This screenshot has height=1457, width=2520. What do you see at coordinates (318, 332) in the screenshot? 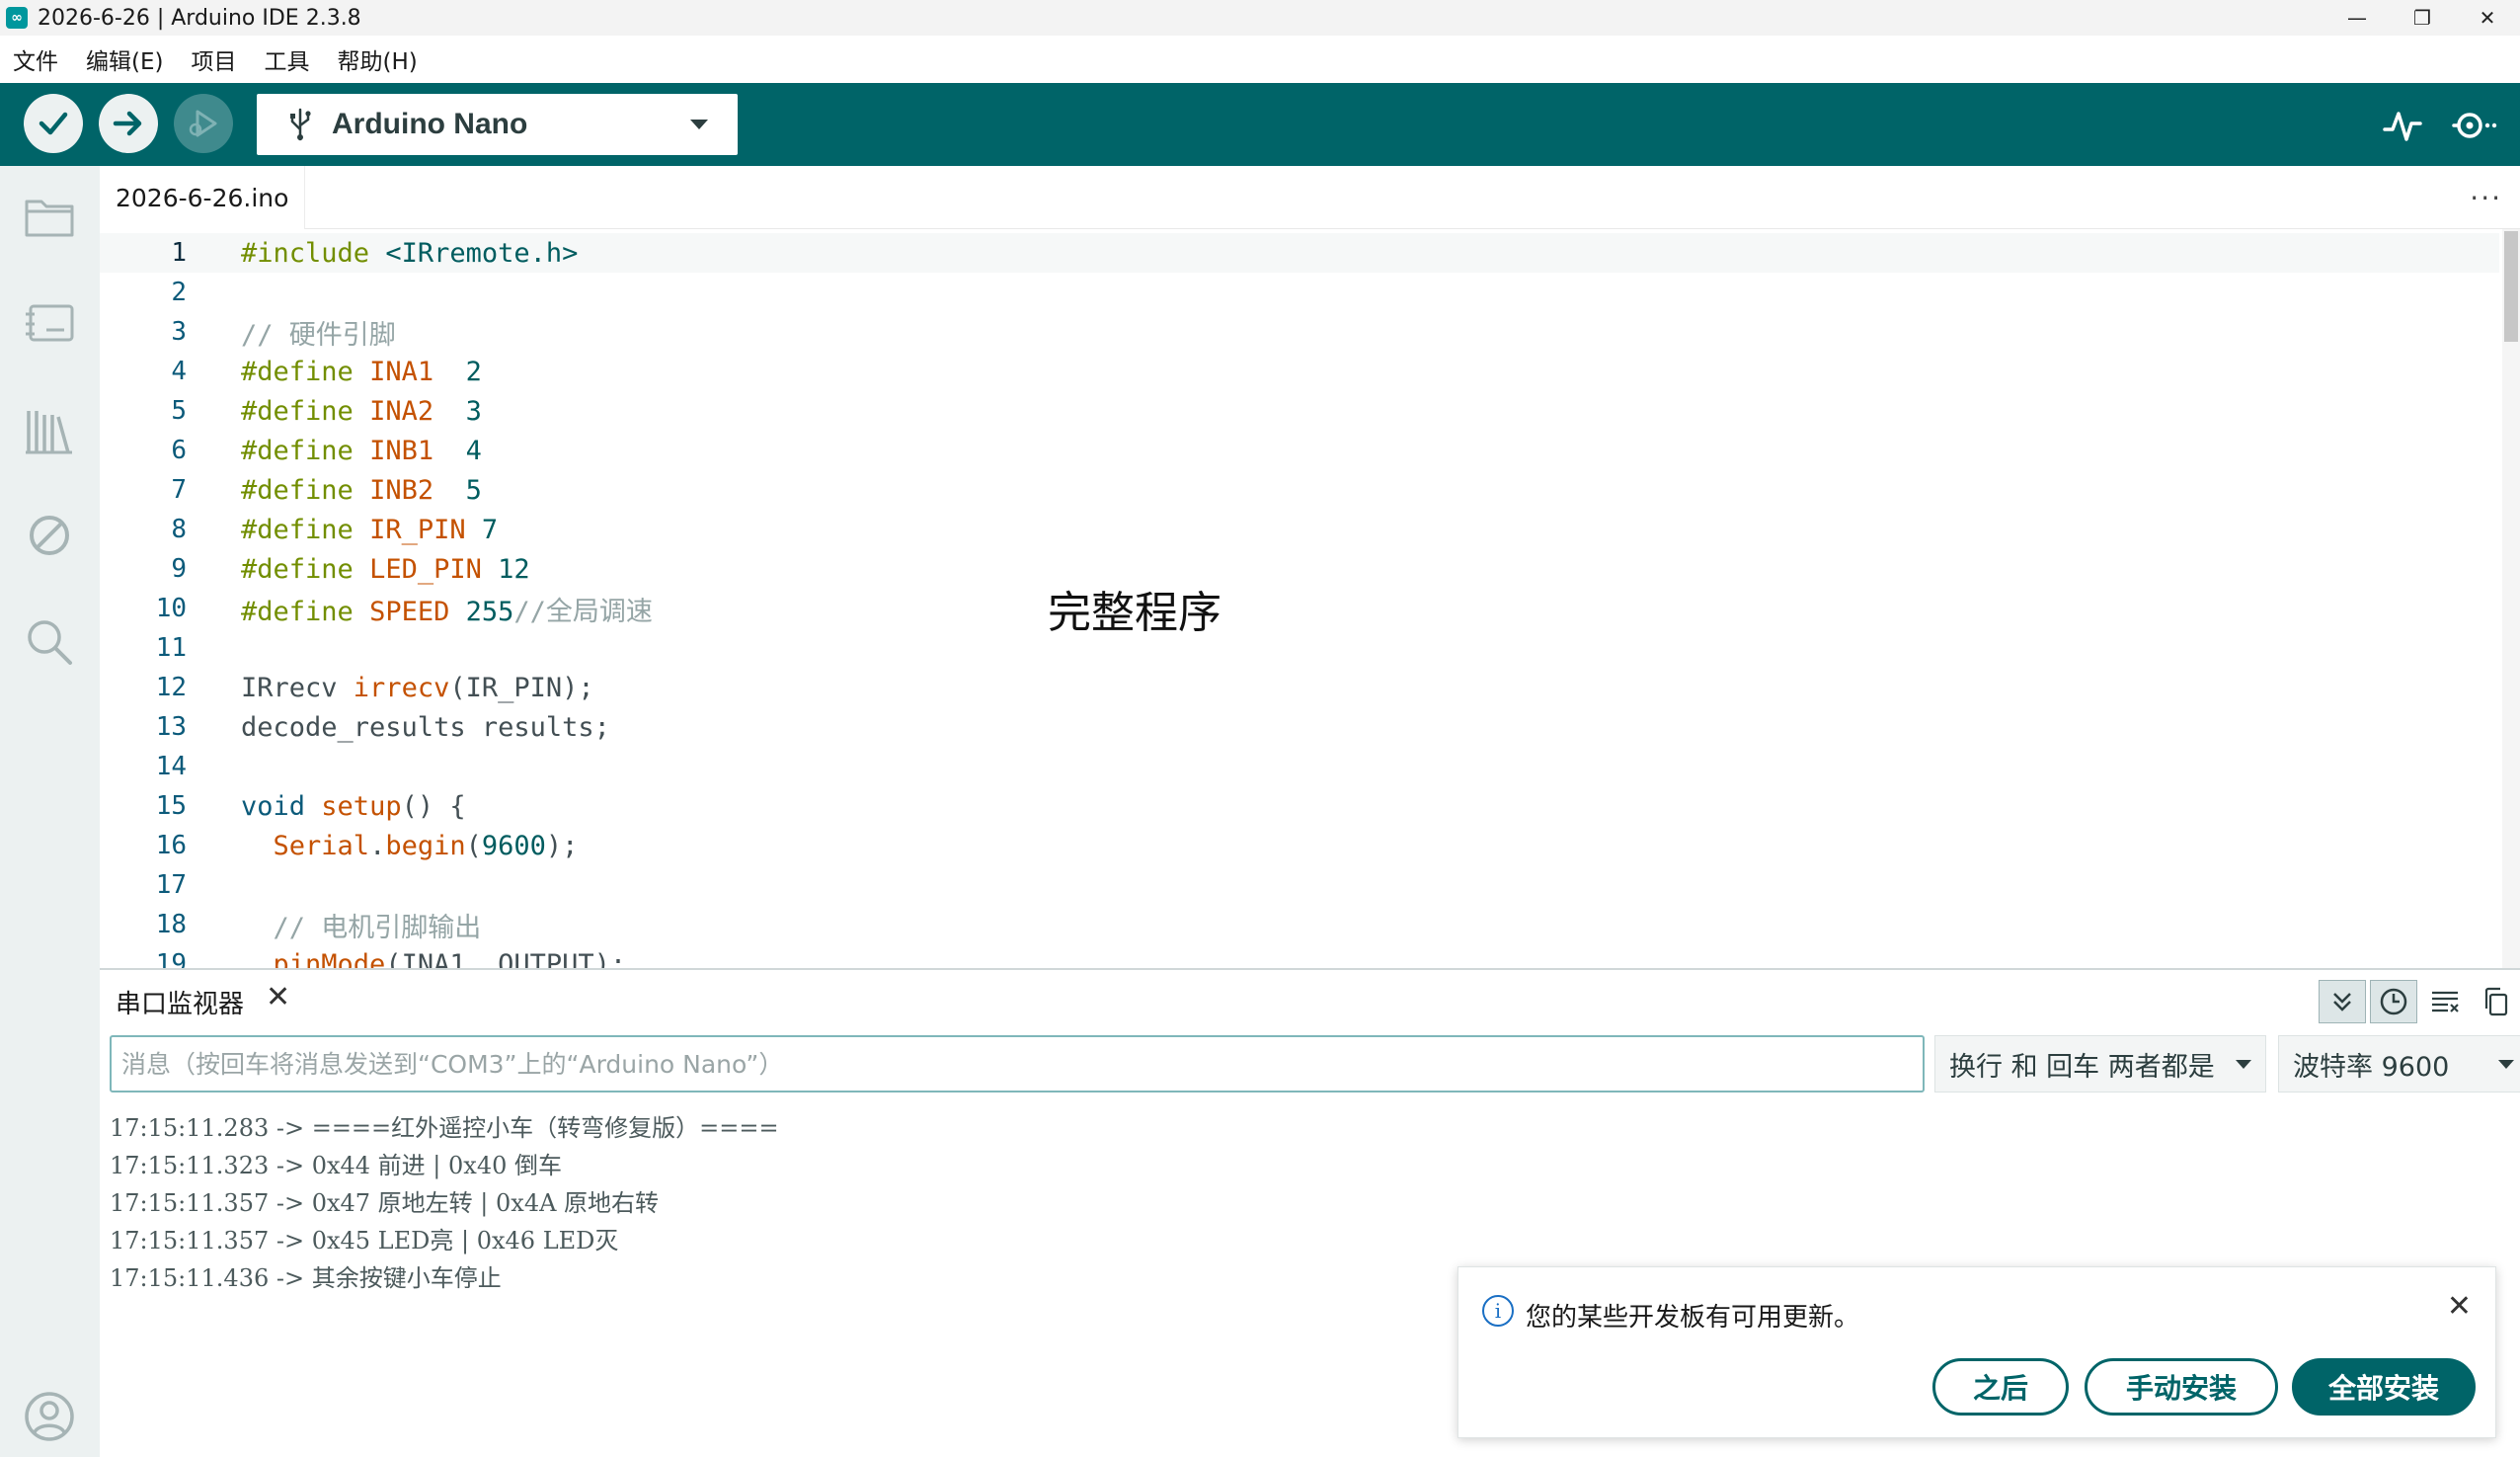
I see `code-text: // 硬件引脚` at bounding box center [318, 332].